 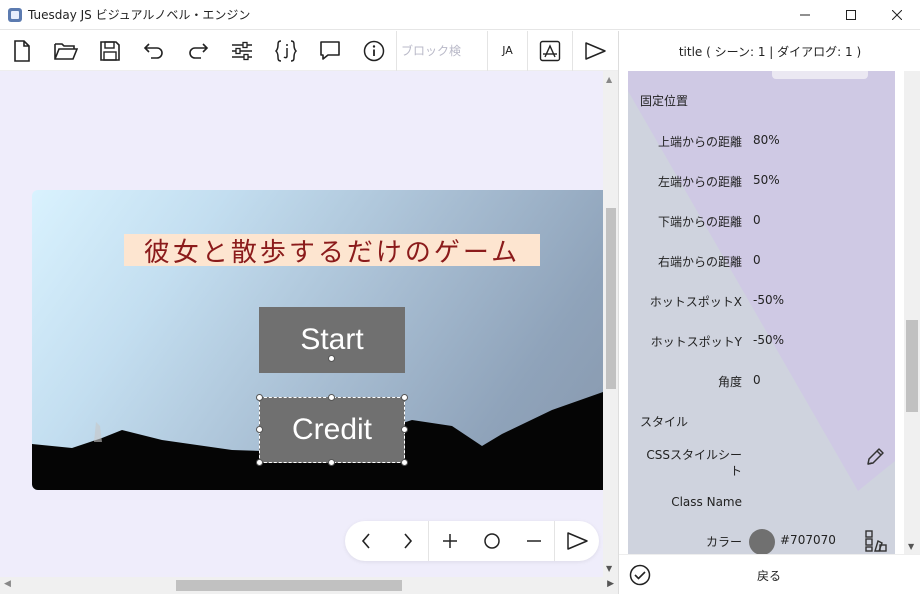 What do you see at coordinates (761, 464) in the screenshot?
I see `prop-row-css: CSSスタイルシー ト` at bounding box center [761, 464].